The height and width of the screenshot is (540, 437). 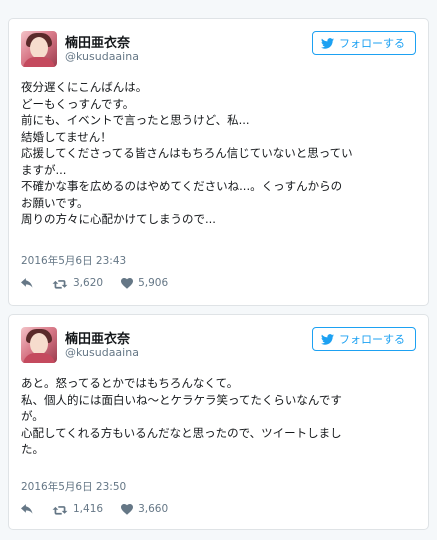 What do you see at coordinates (55, 202) in the screenshot?
I see `tweet-text-line: お願いです。` at bounding box center [55, 202].